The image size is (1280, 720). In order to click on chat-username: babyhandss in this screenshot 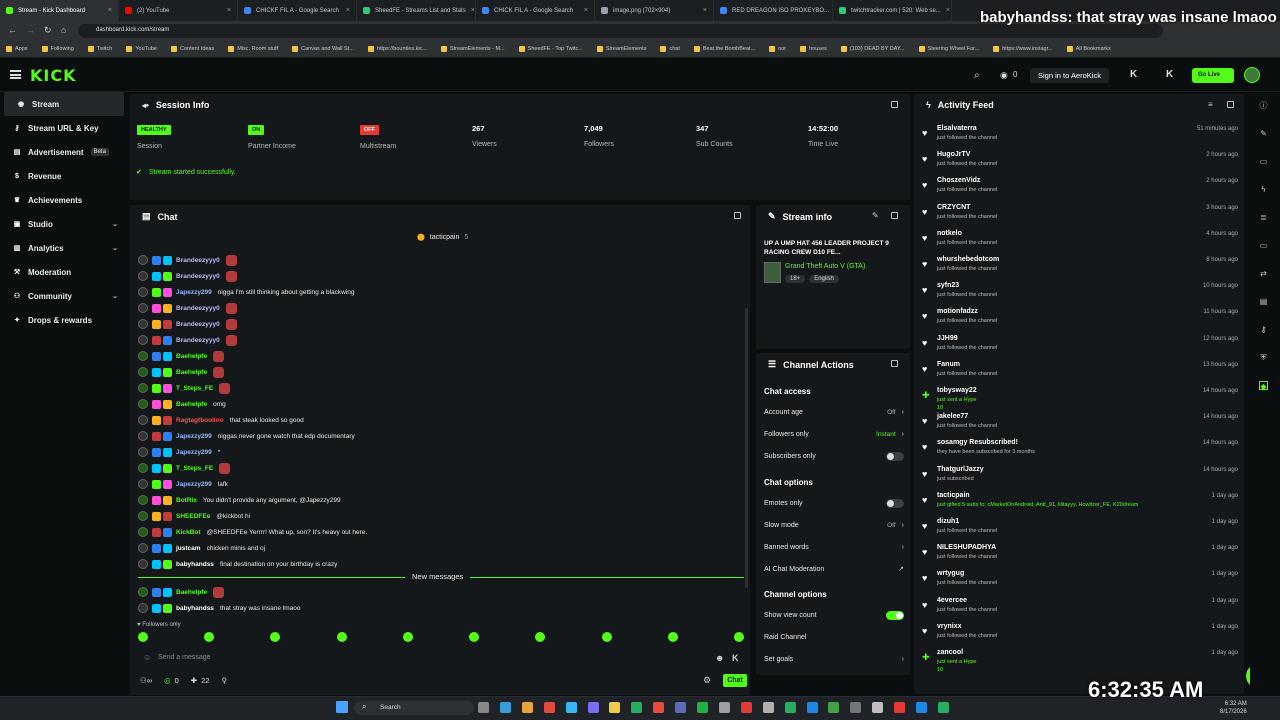, I will do `click(195, 564)`.